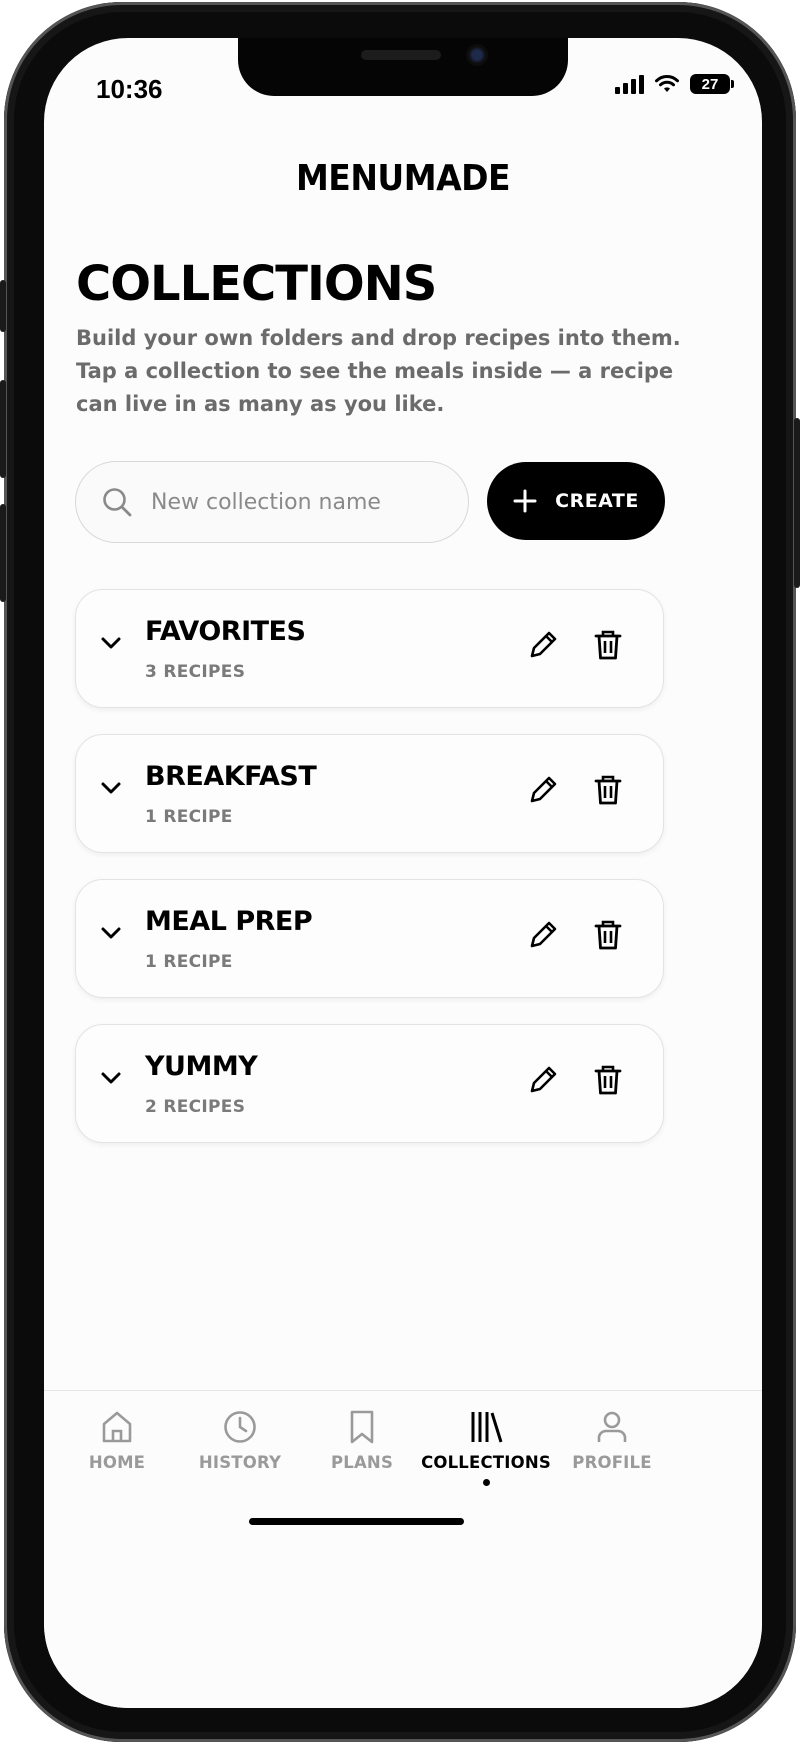  Describe the element at coordinates (486, 1462) in the screenshot. I see `tab-label: COLLECTIONS` at that location.